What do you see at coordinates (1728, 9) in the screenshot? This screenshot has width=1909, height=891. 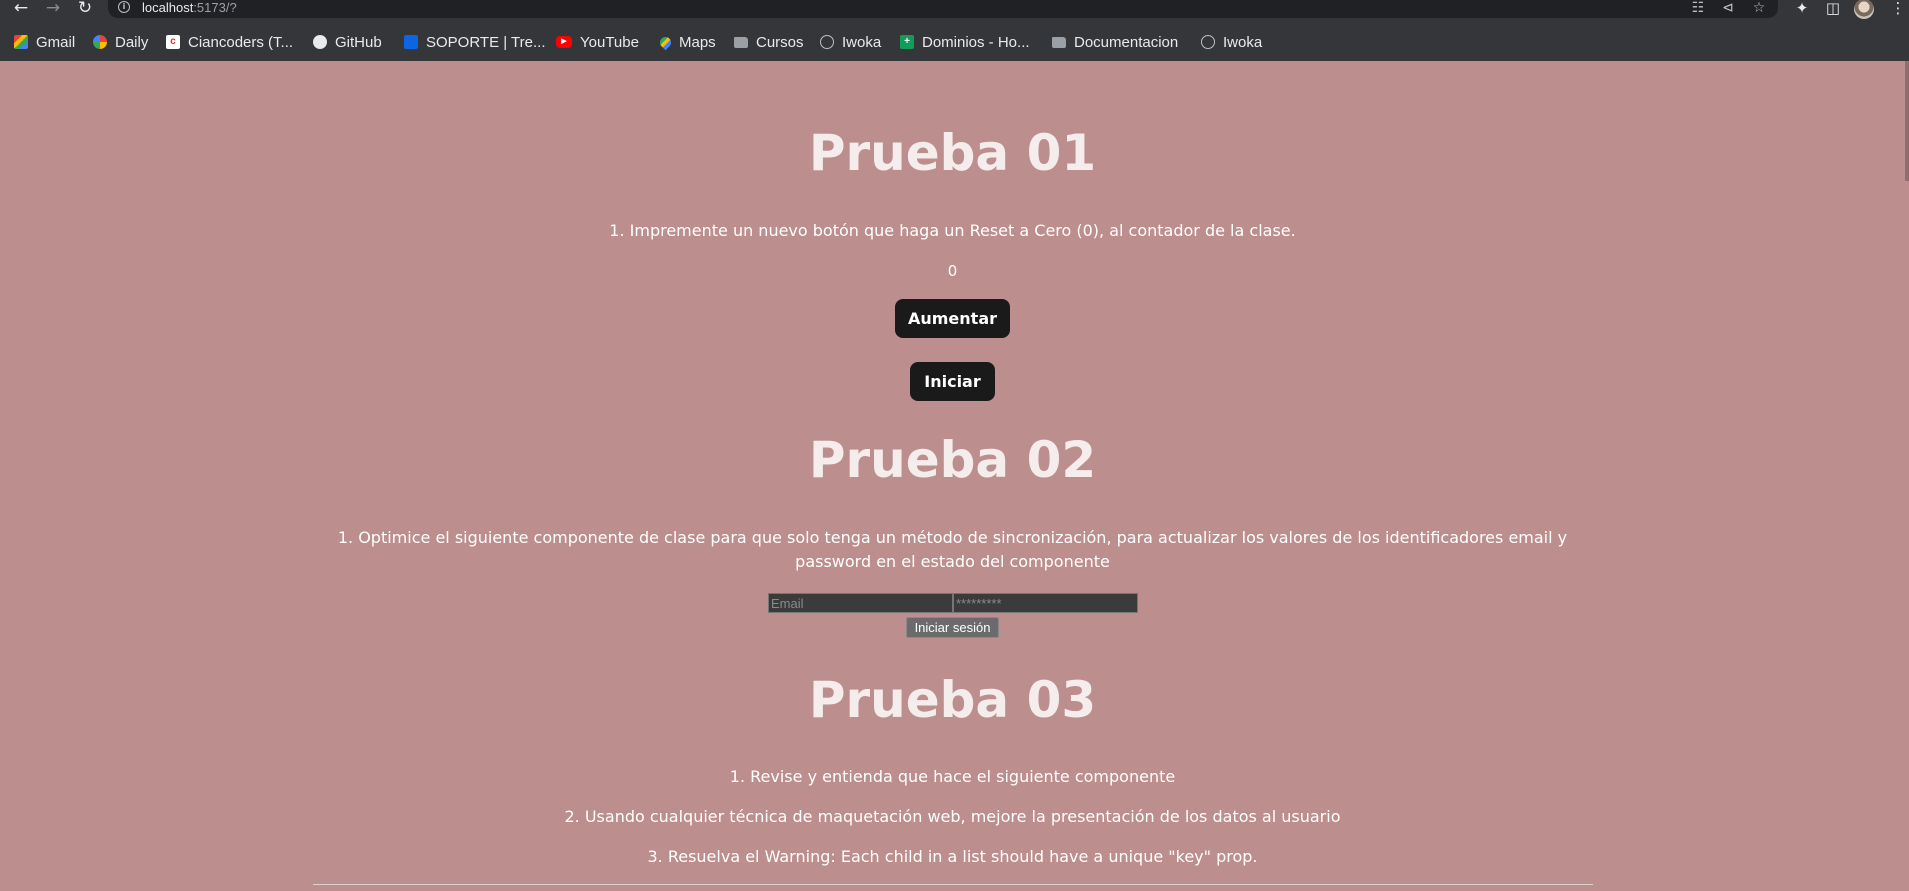 I see `share-icon: ⊲` at bounding box center [1728, 9].